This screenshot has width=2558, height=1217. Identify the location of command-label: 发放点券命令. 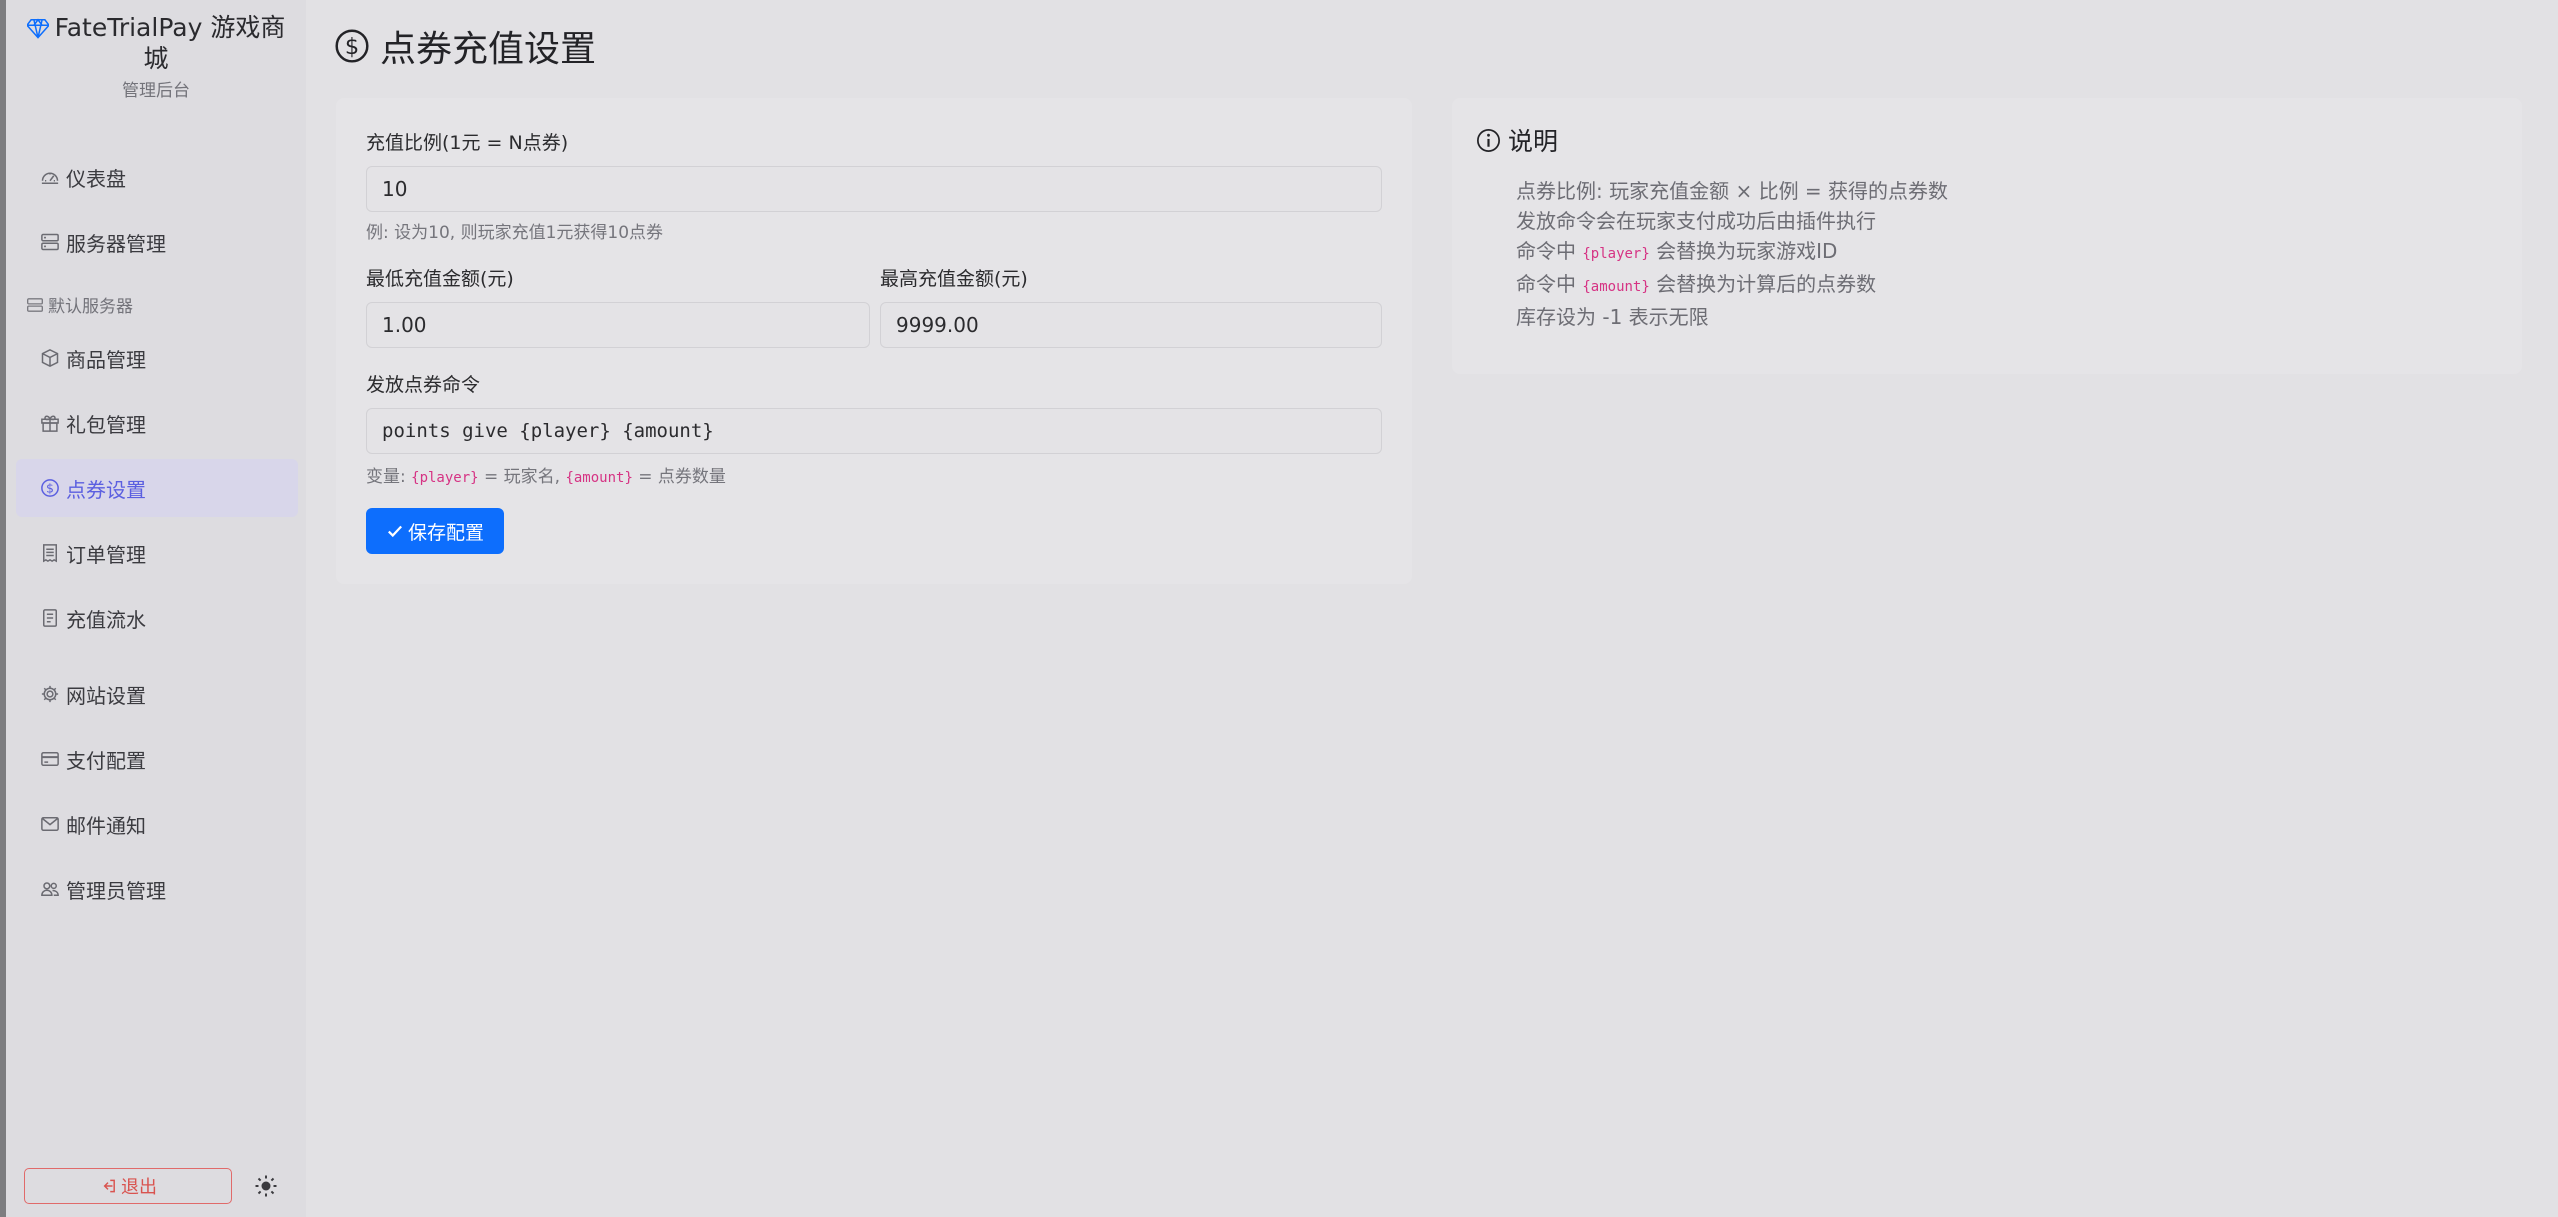
(423, 385).